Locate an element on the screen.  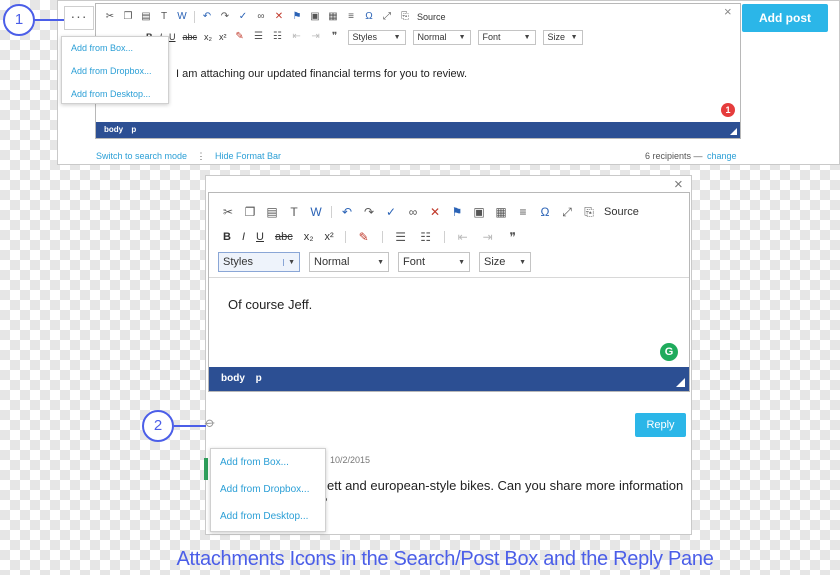
more-options-button: ··· is located at coordinates (79, 18).